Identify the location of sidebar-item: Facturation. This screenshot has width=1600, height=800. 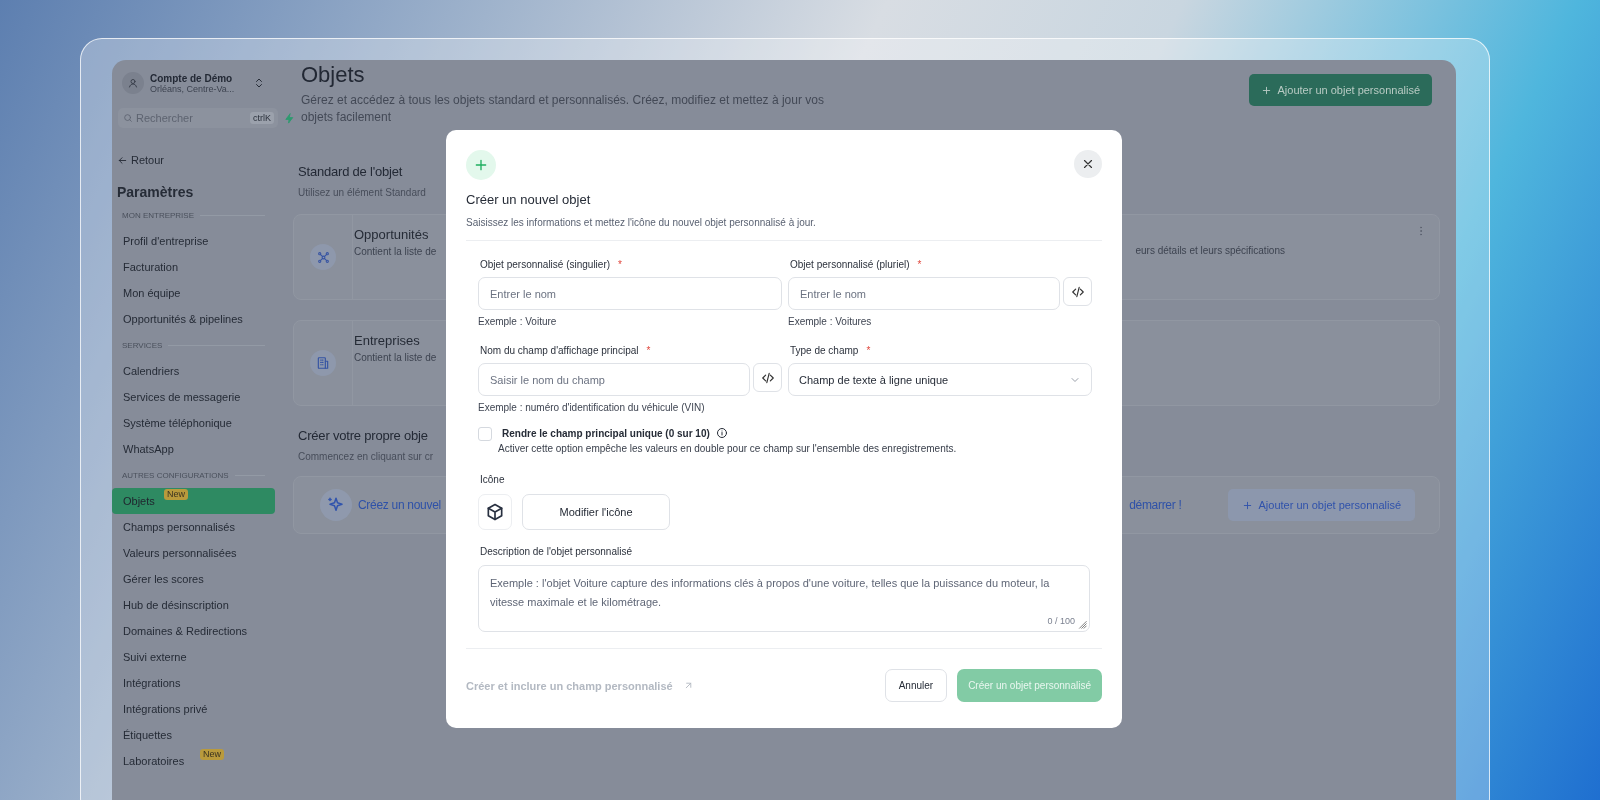
(193, 267).